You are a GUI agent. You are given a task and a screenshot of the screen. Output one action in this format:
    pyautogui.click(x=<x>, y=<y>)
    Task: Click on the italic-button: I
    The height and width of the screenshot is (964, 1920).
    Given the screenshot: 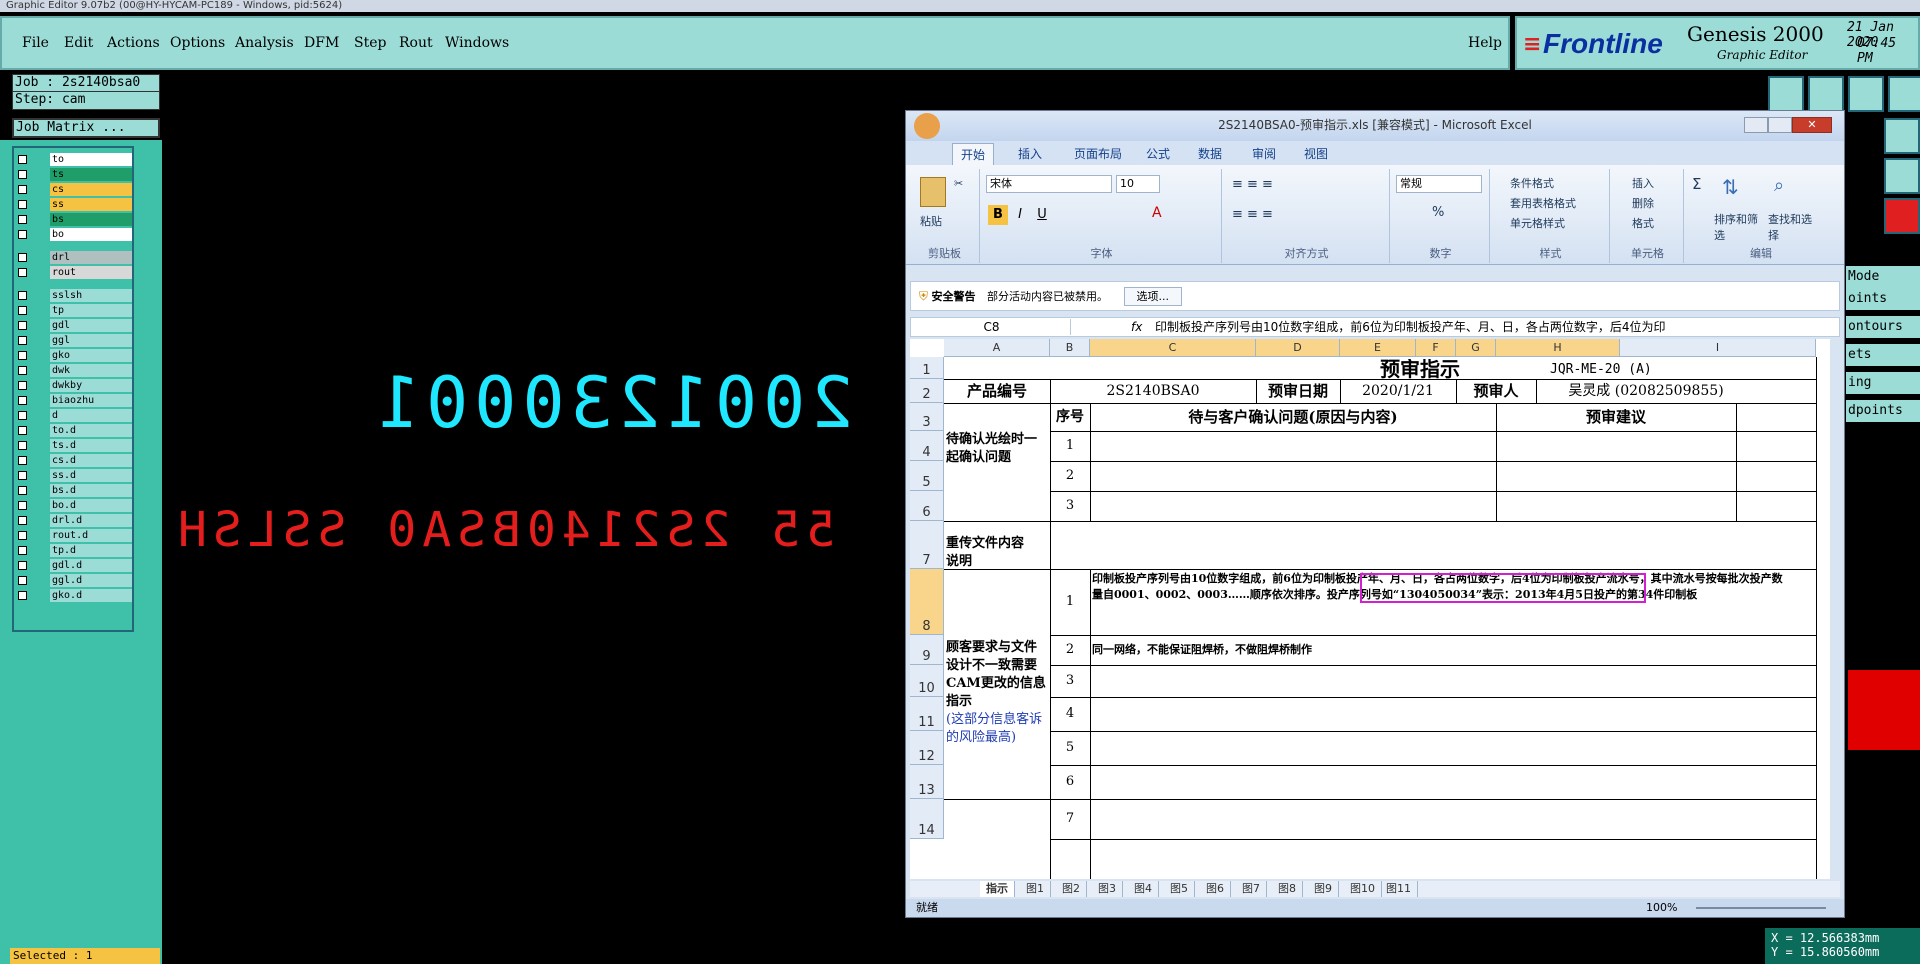 What is the action you would take?
    pyautogui.click(x=1020, y=215)
    